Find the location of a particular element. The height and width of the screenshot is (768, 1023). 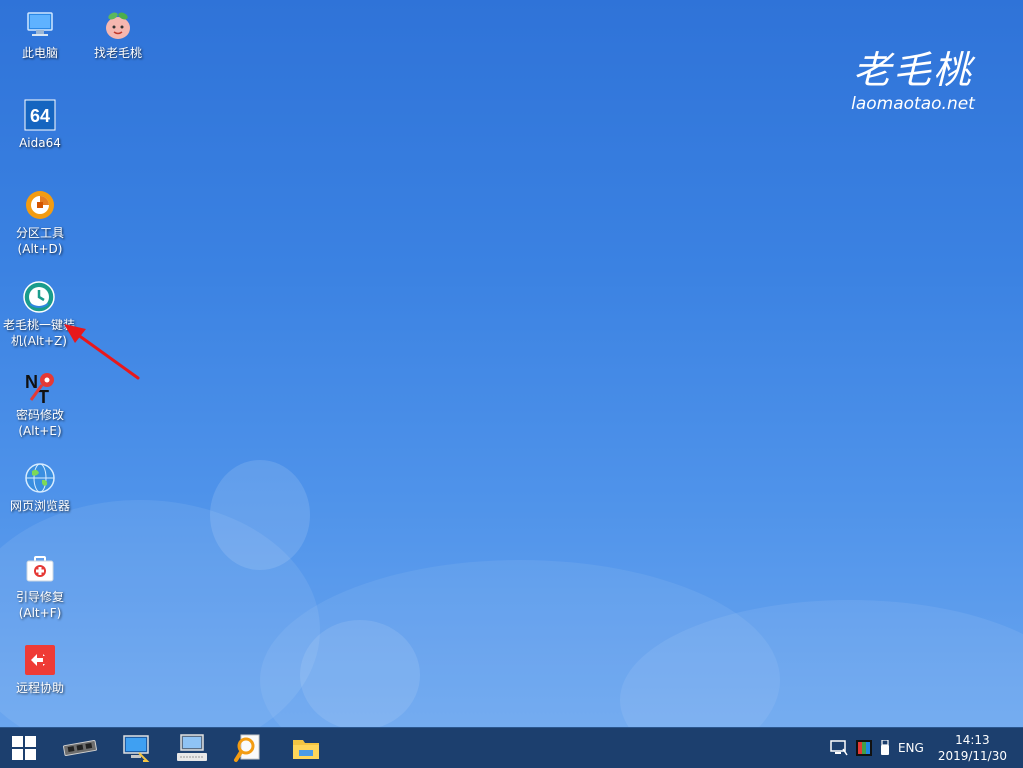

taskbar-item-file-explorer is located at coordinates (306, 748).